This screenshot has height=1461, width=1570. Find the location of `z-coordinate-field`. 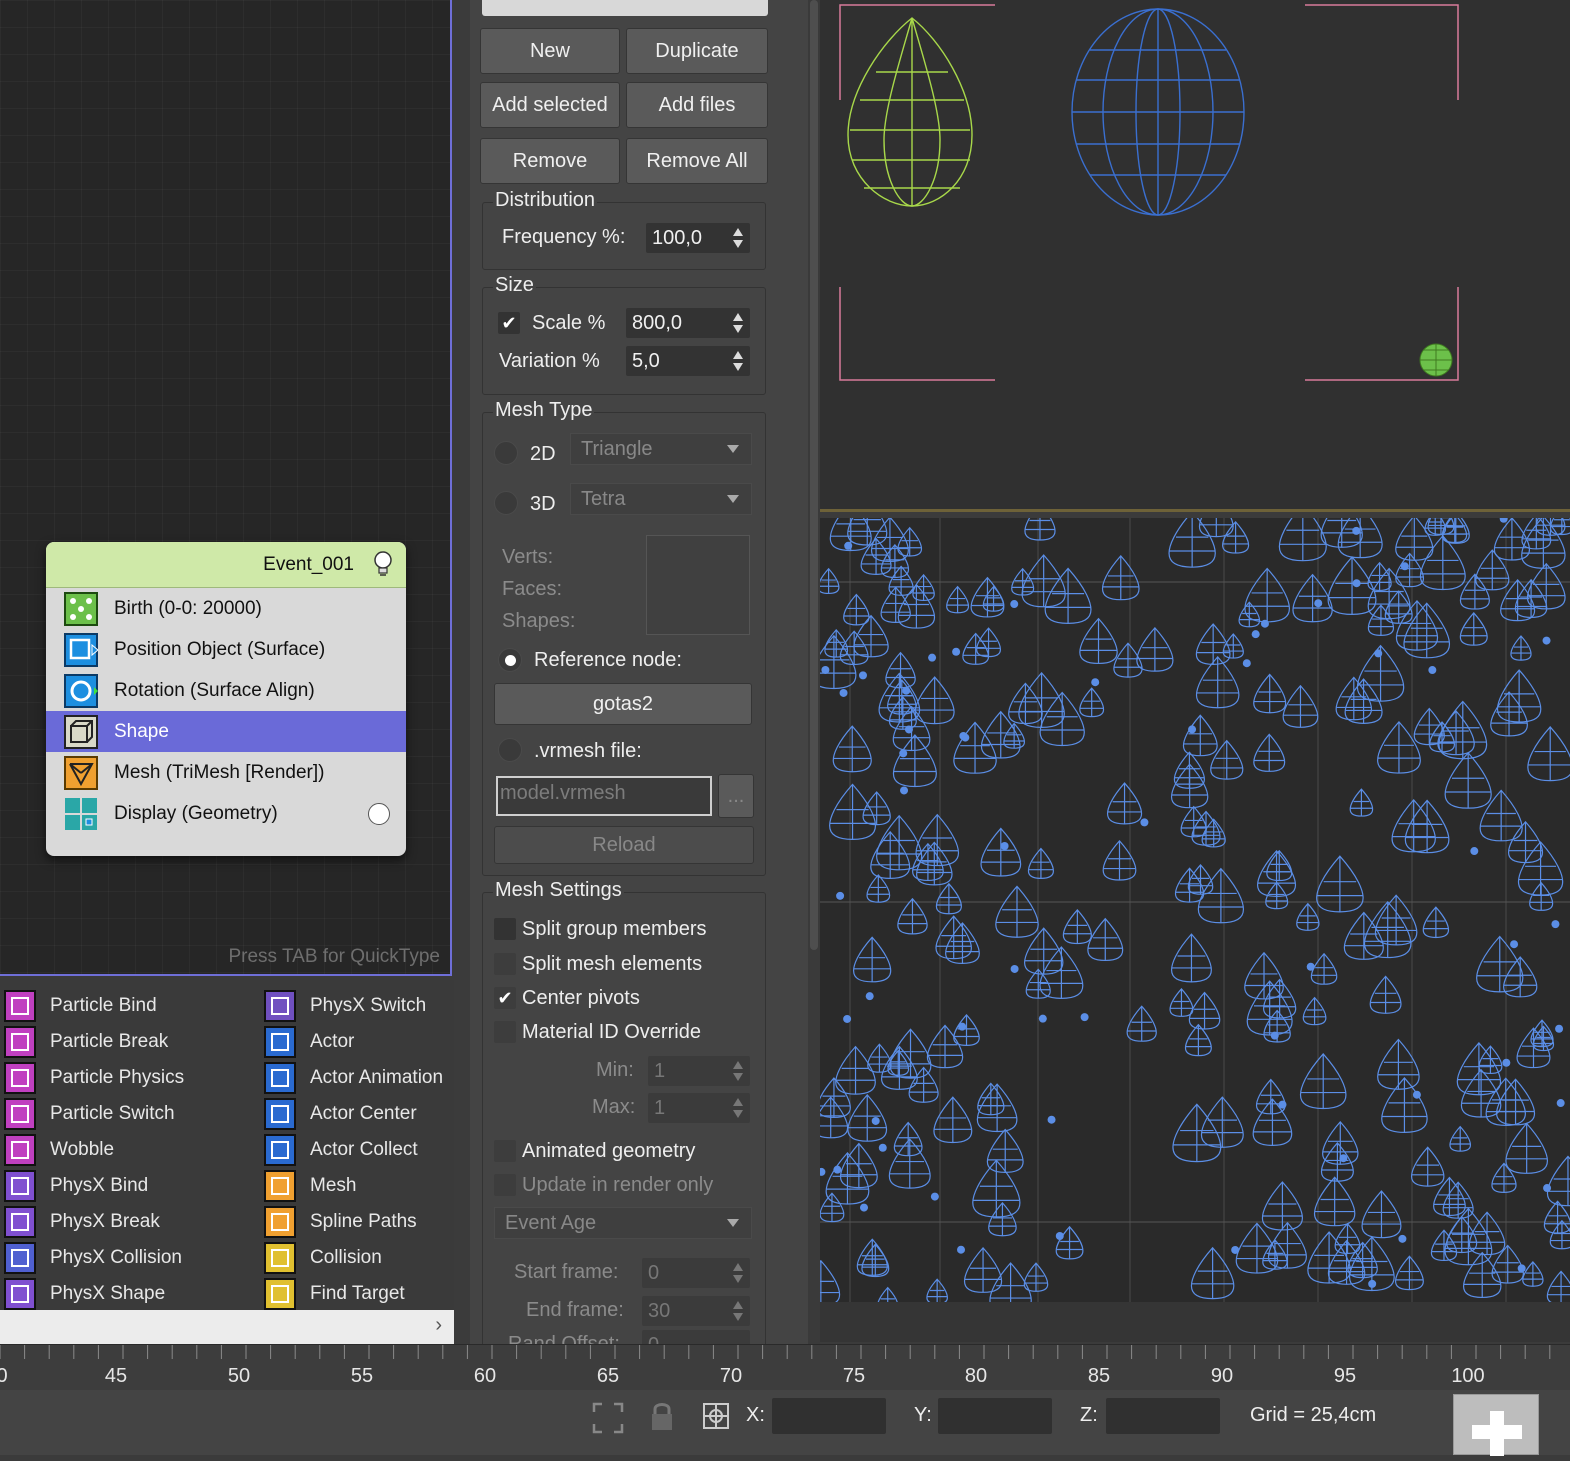

z-coordinate-field is located at coordinates (1163, 1416).